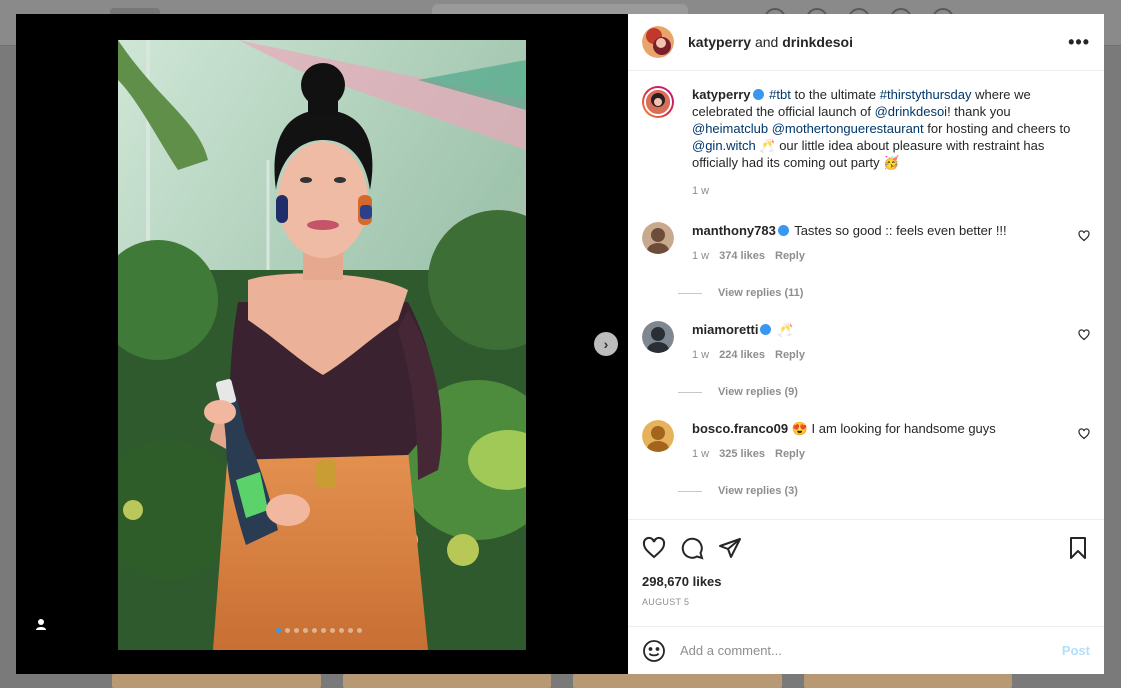  What do you see at coordinates (891, 293) in the screenshot?
I see `view-replies-button: View replies (11)` at bounding box center [891, 293].